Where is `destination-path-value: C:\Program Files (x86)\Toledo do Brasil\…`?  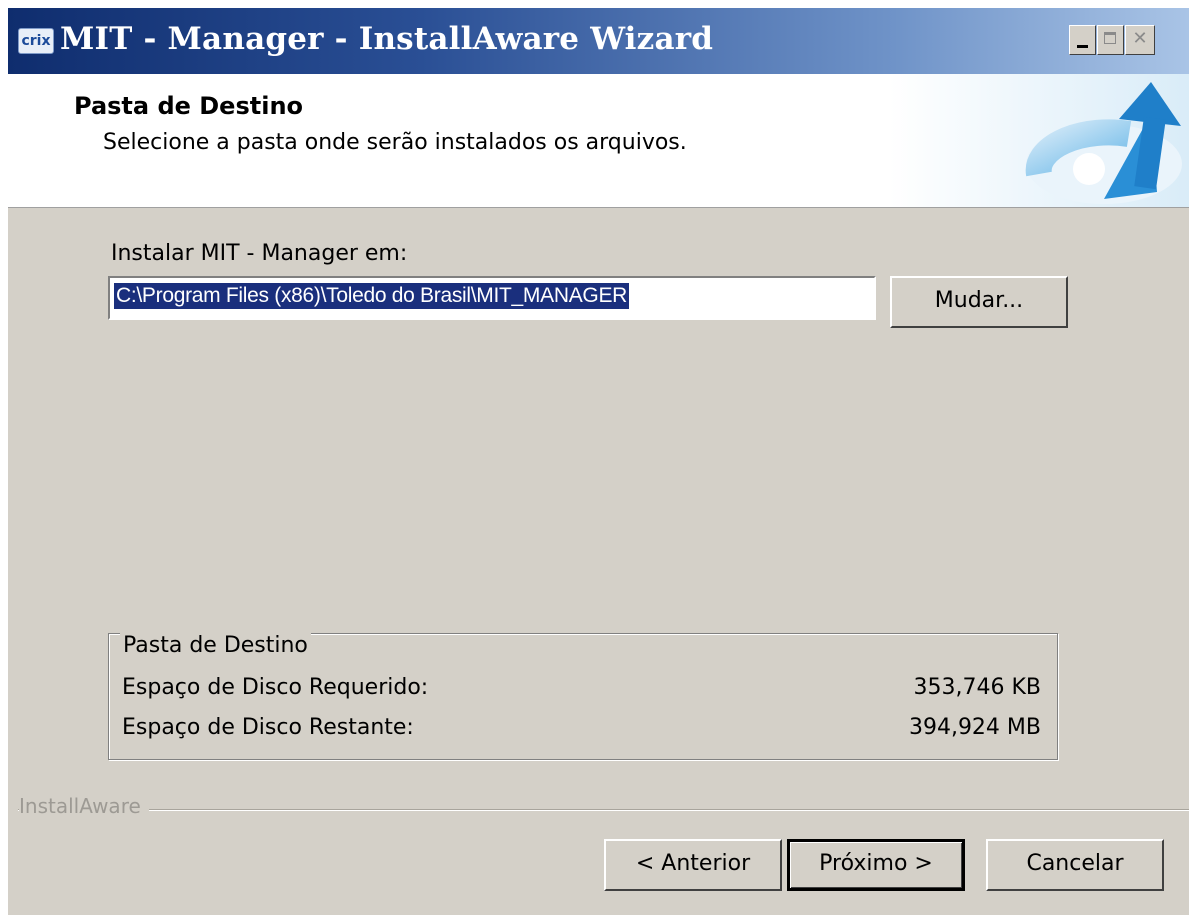 destination-path-value: C:\Program Files (x86)\Toledo do Brasil\… is located at coordinates (372, 296).